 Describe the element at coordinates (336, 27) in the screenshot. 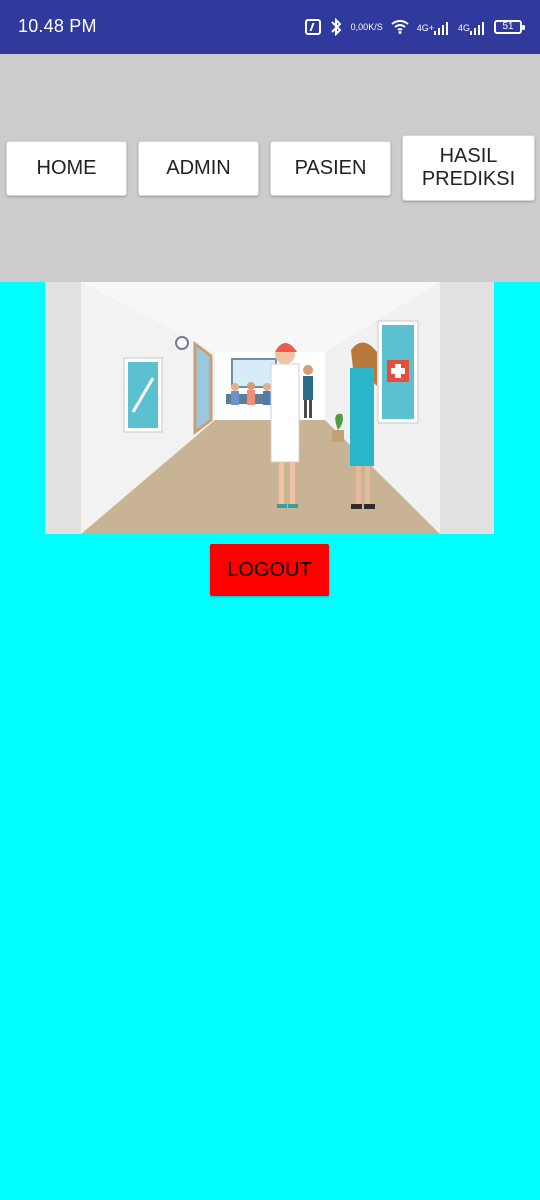

I see `bluetooth-icon` at that location.